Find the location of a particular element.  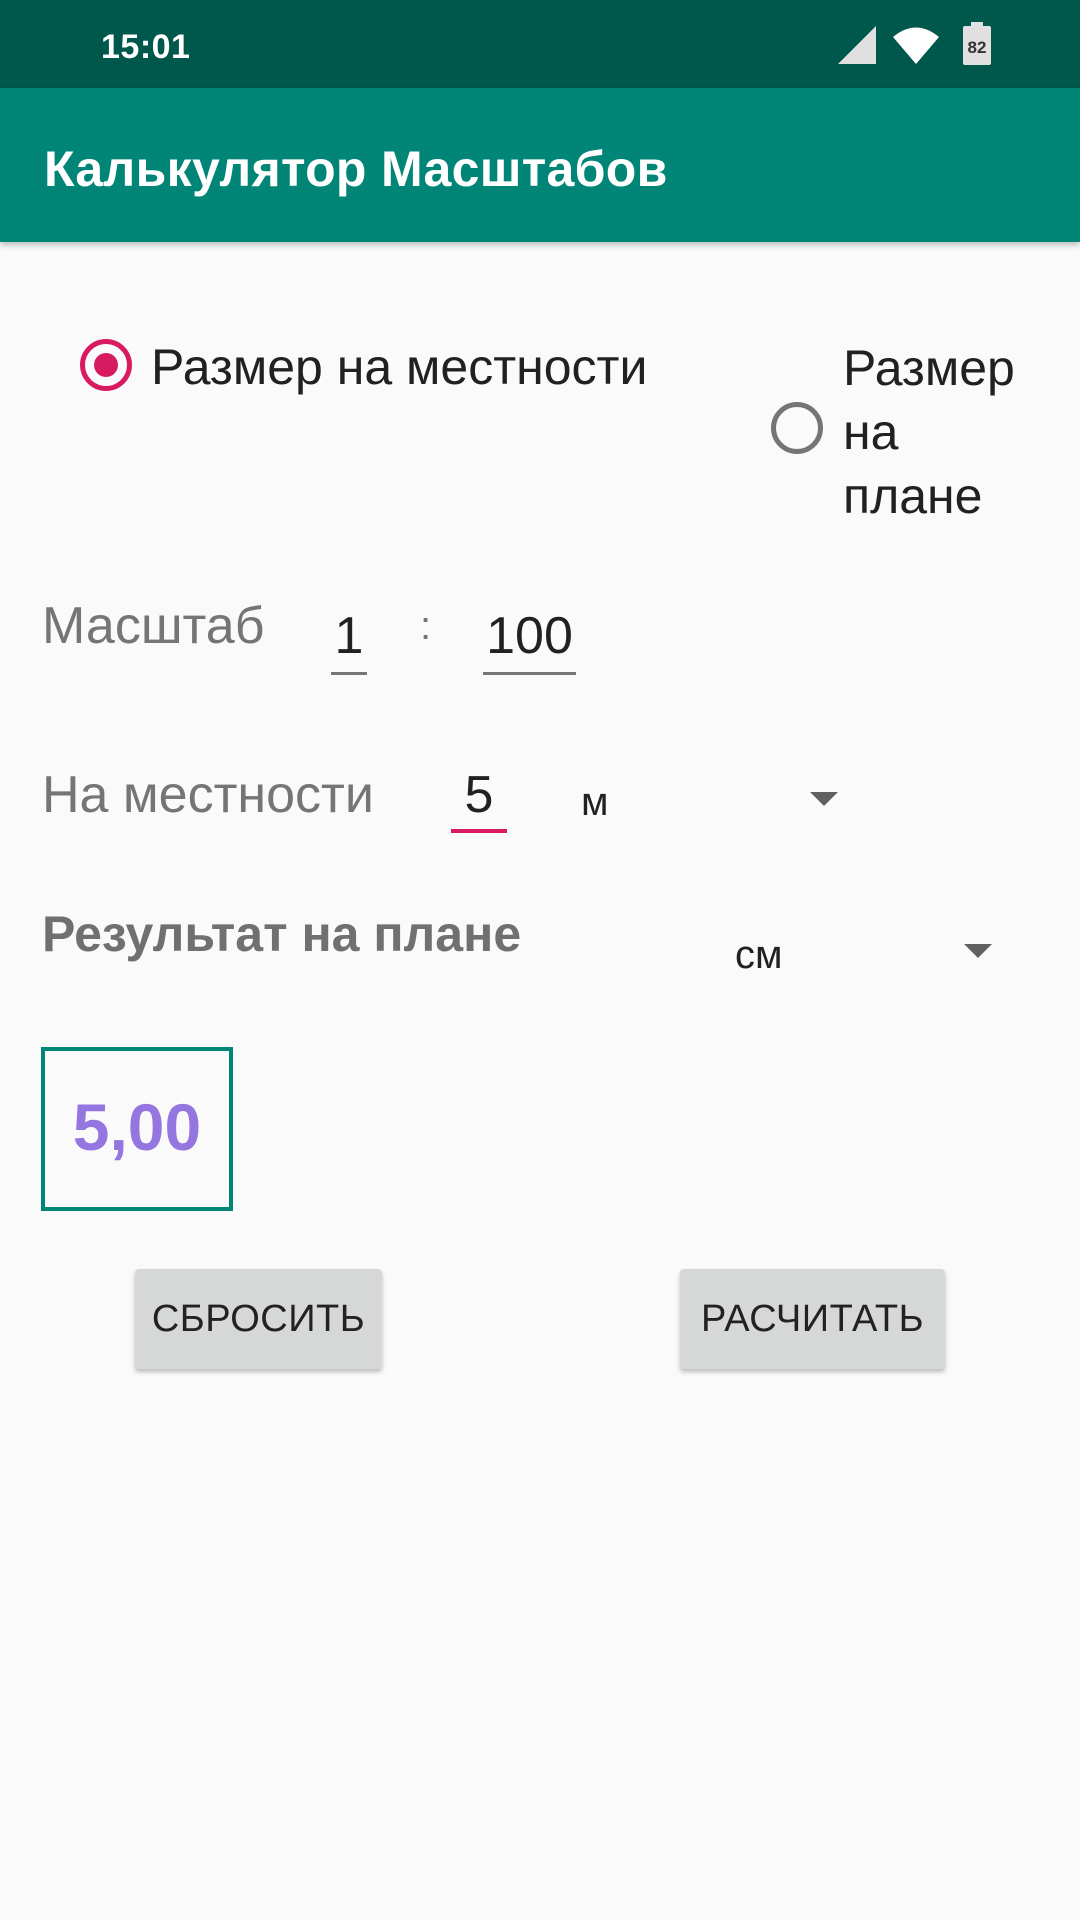

scale-label: Масштаб is located at coordinates (153, 626).